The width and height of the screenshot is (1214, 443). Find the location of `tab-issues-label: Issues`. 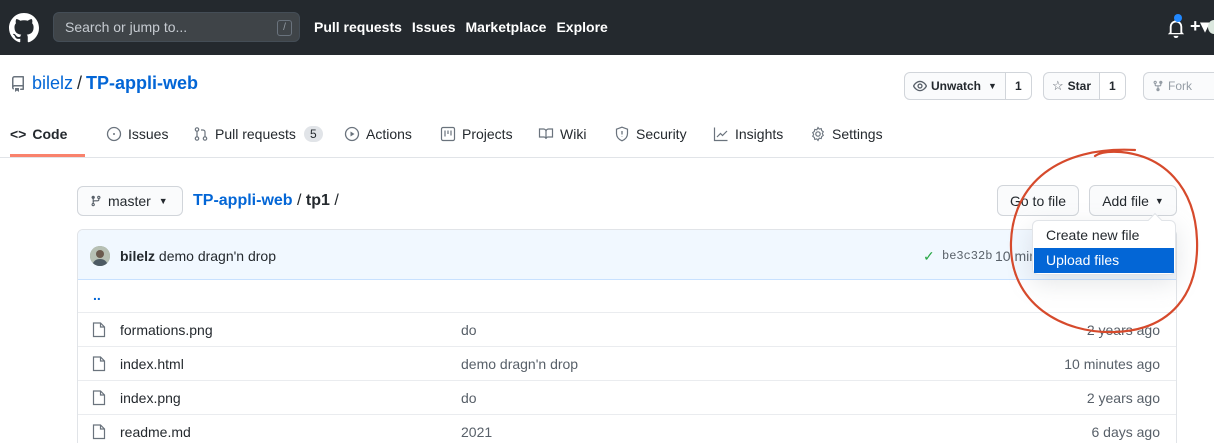

tab-issues-label: Issues is located at coordinates (148, 134).